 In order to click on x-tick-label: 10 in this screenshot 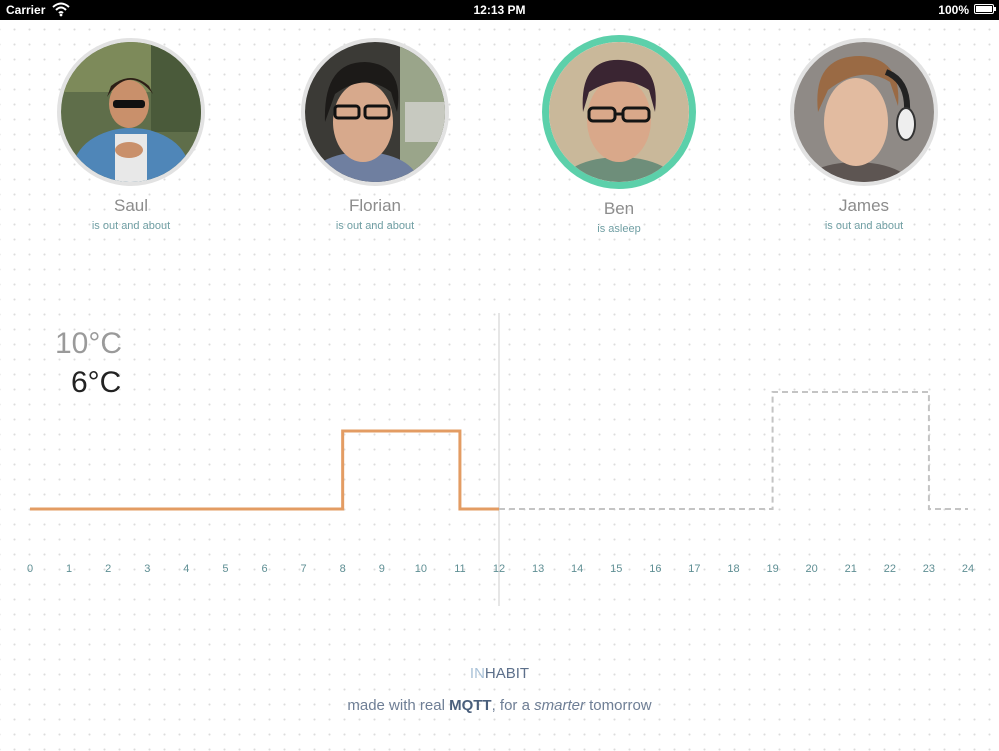, I will do `click(421, 569)`.